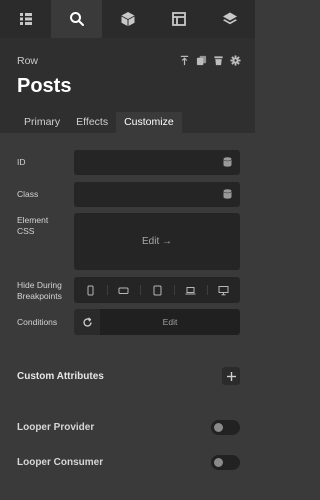 This screenshot has height=500, width=320. I want to click on class-label: Class, so click(28, 194).